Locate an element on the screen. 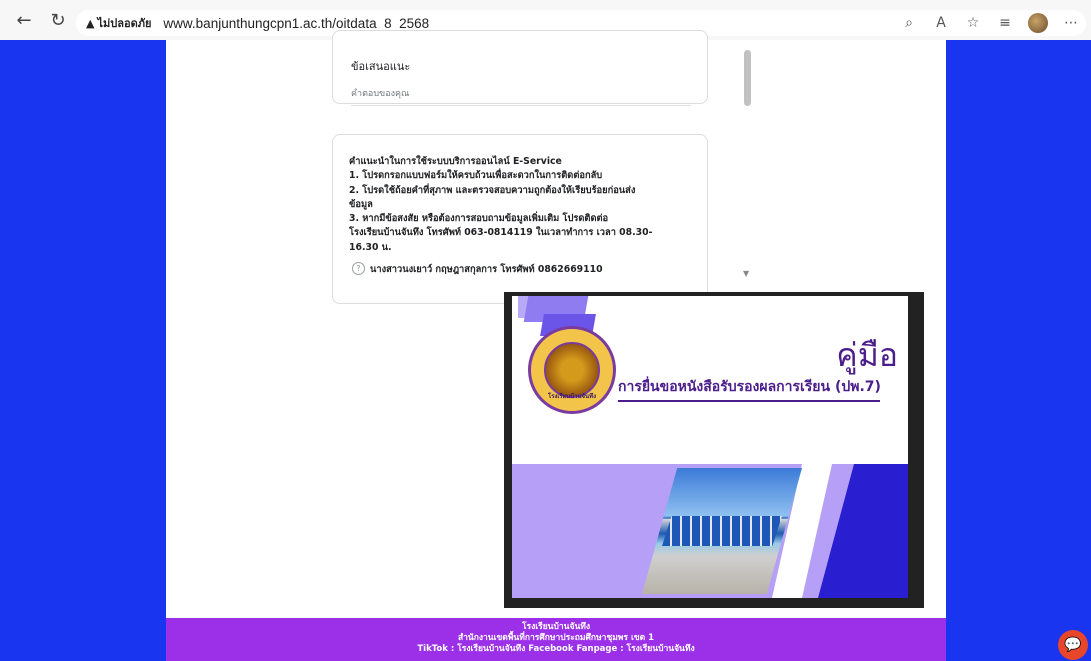  seal-text: โรงเรียนบ้านจันทึง is located at coordinates (572, 396).